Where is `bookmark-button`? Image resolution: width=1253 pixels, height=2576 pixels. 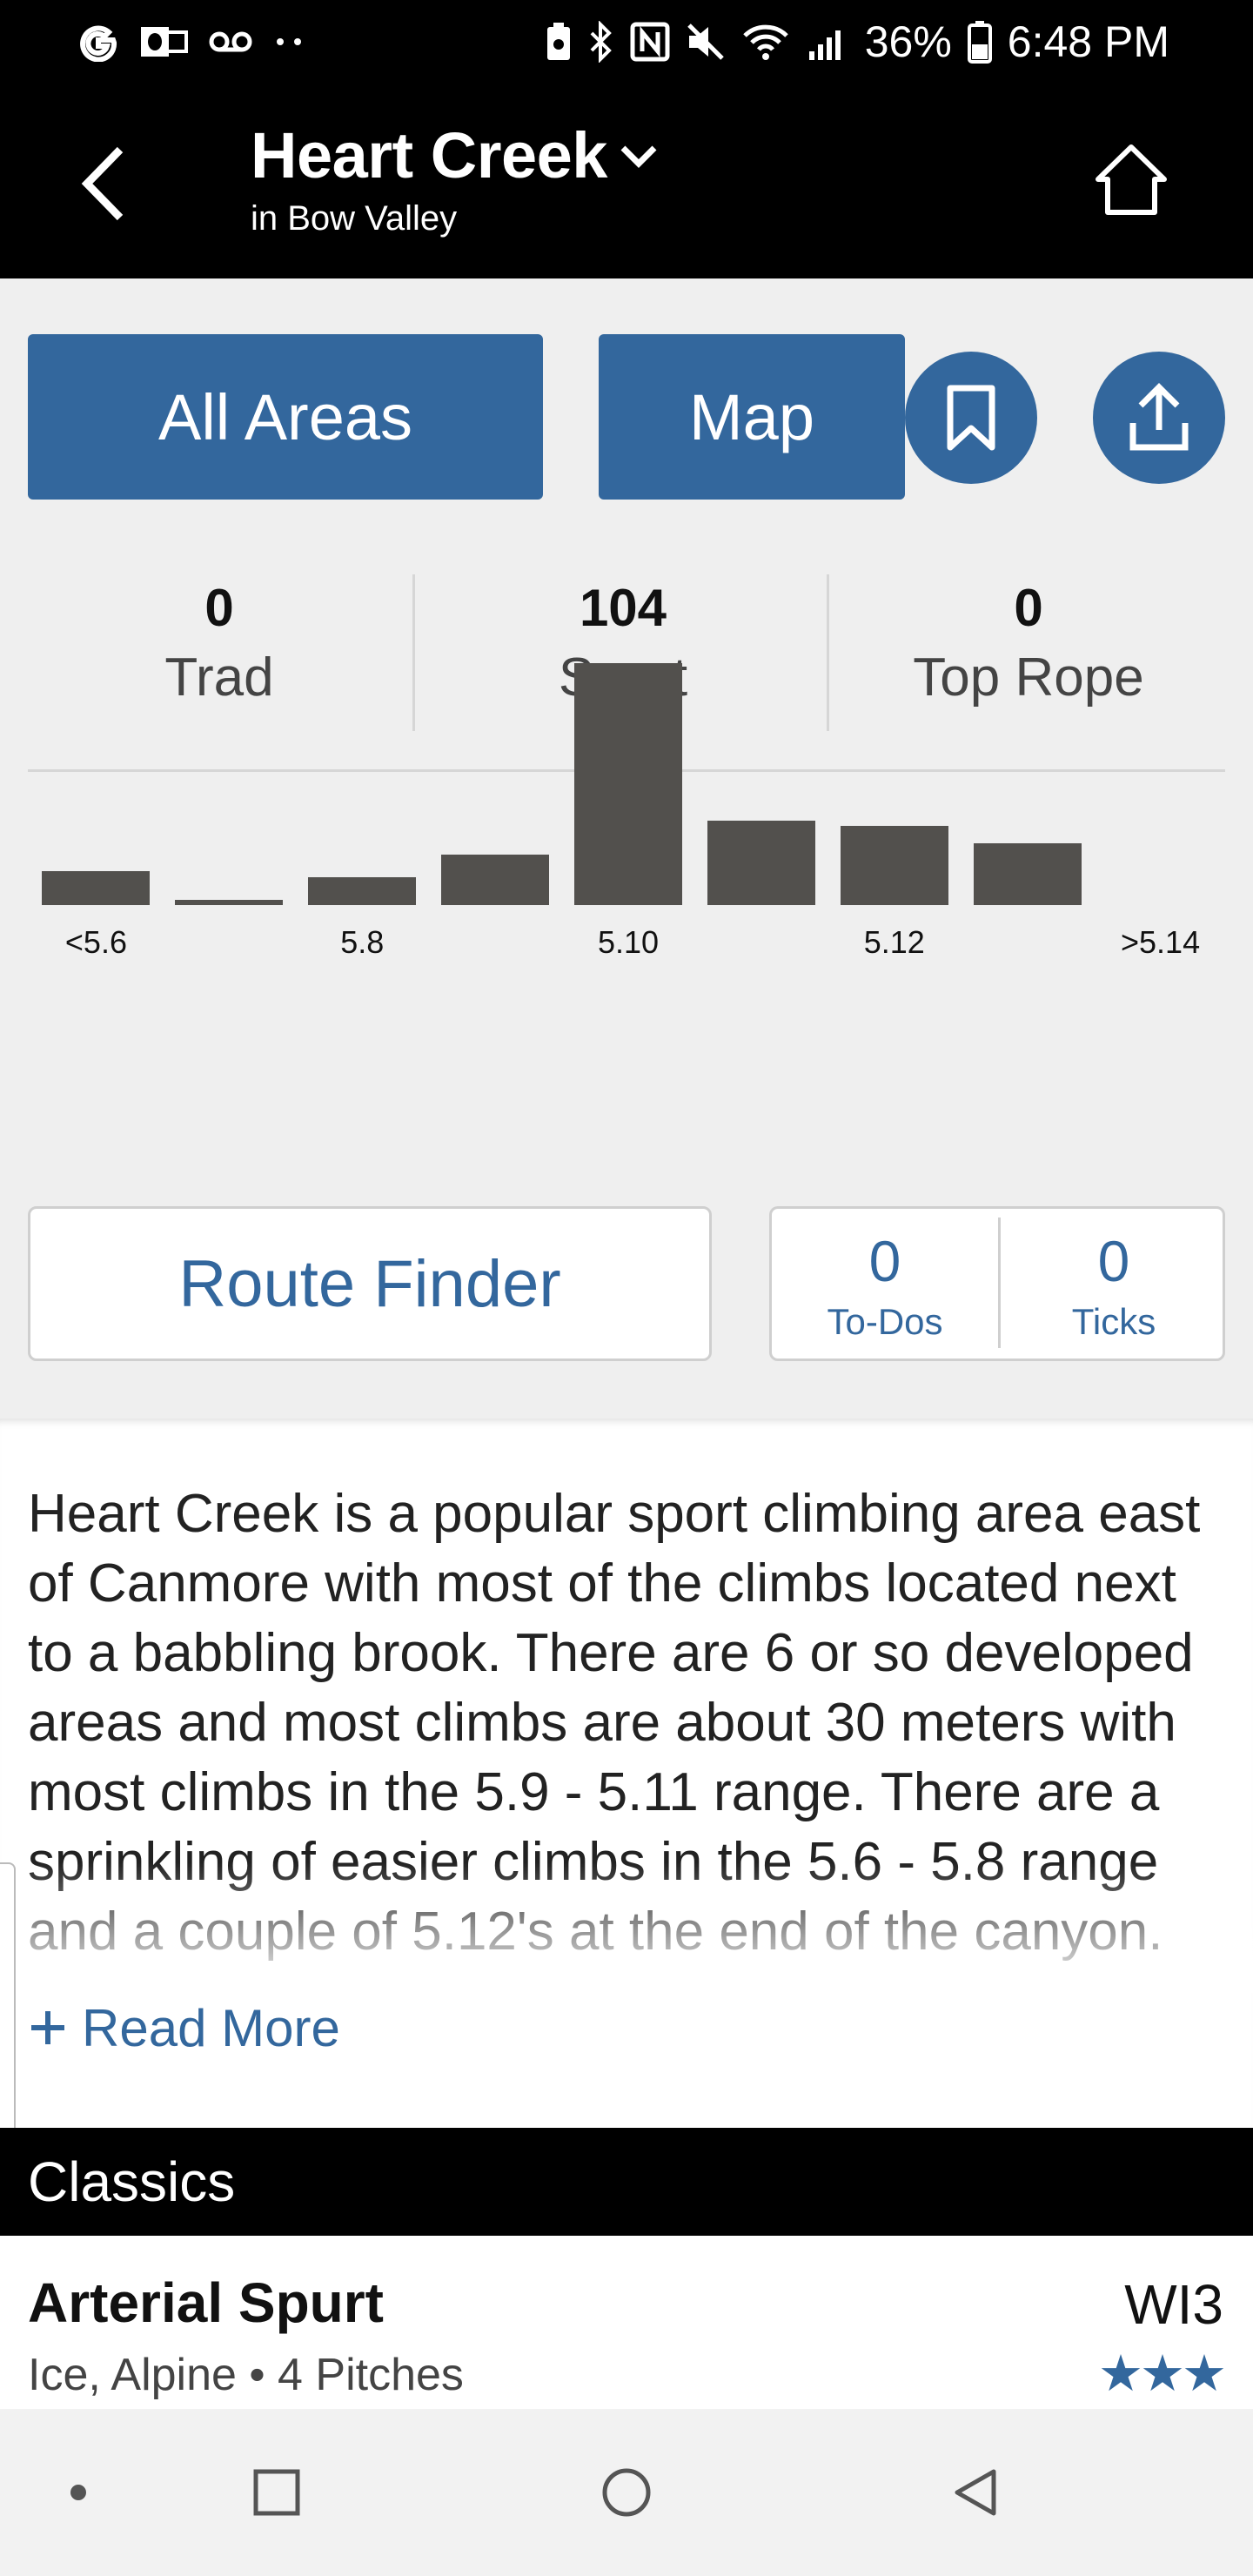 bookmark-button is located at coordinates (971, 418).